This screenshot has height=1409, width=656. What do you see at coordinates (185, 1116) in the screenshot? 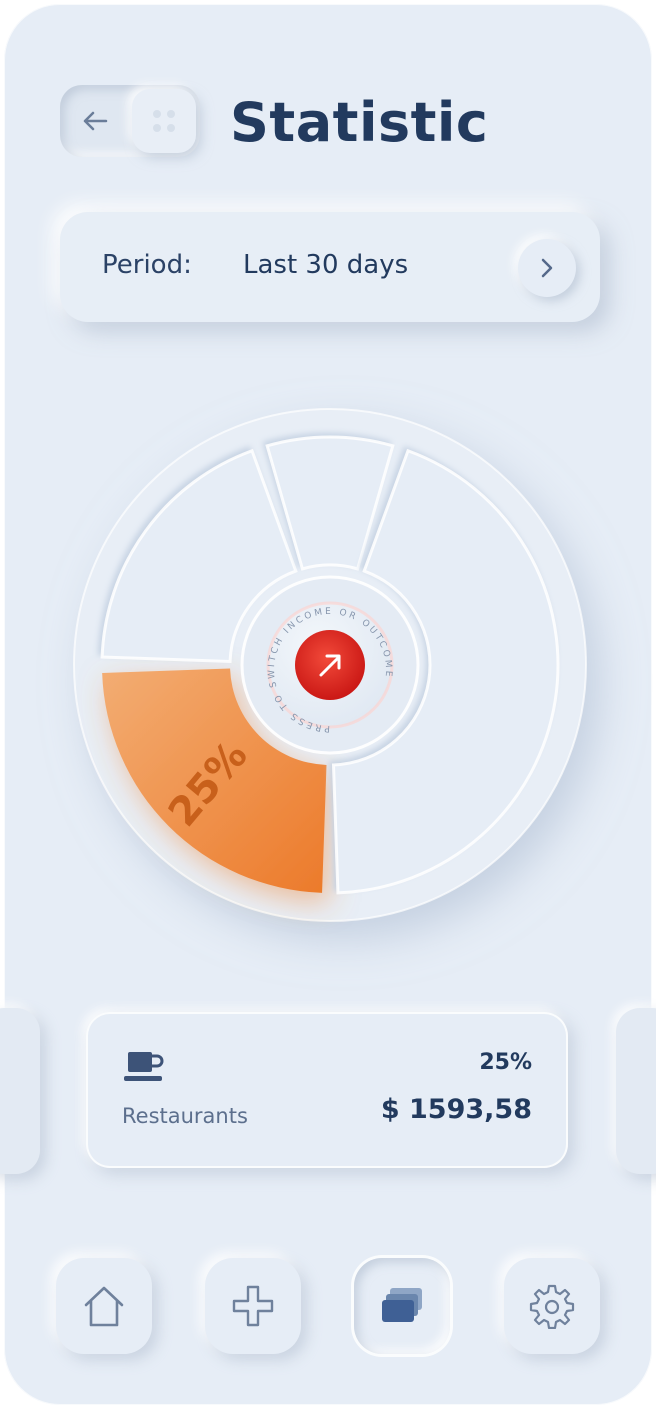
I see `category-name: Restaurants` at bounding box center [185, 1116].